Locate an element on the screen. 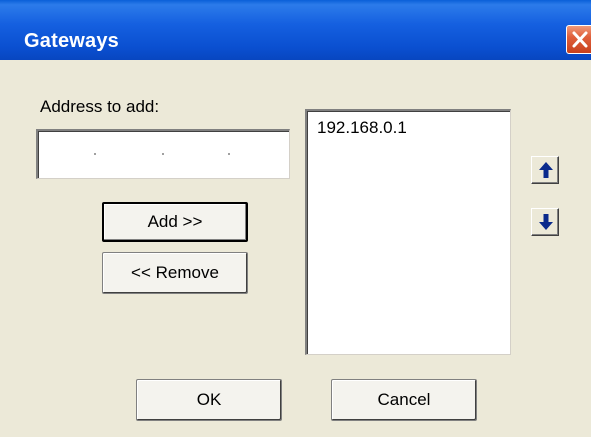 This screenshot has height=437, width=591. move-up-button is located at coordinates (545, 170).